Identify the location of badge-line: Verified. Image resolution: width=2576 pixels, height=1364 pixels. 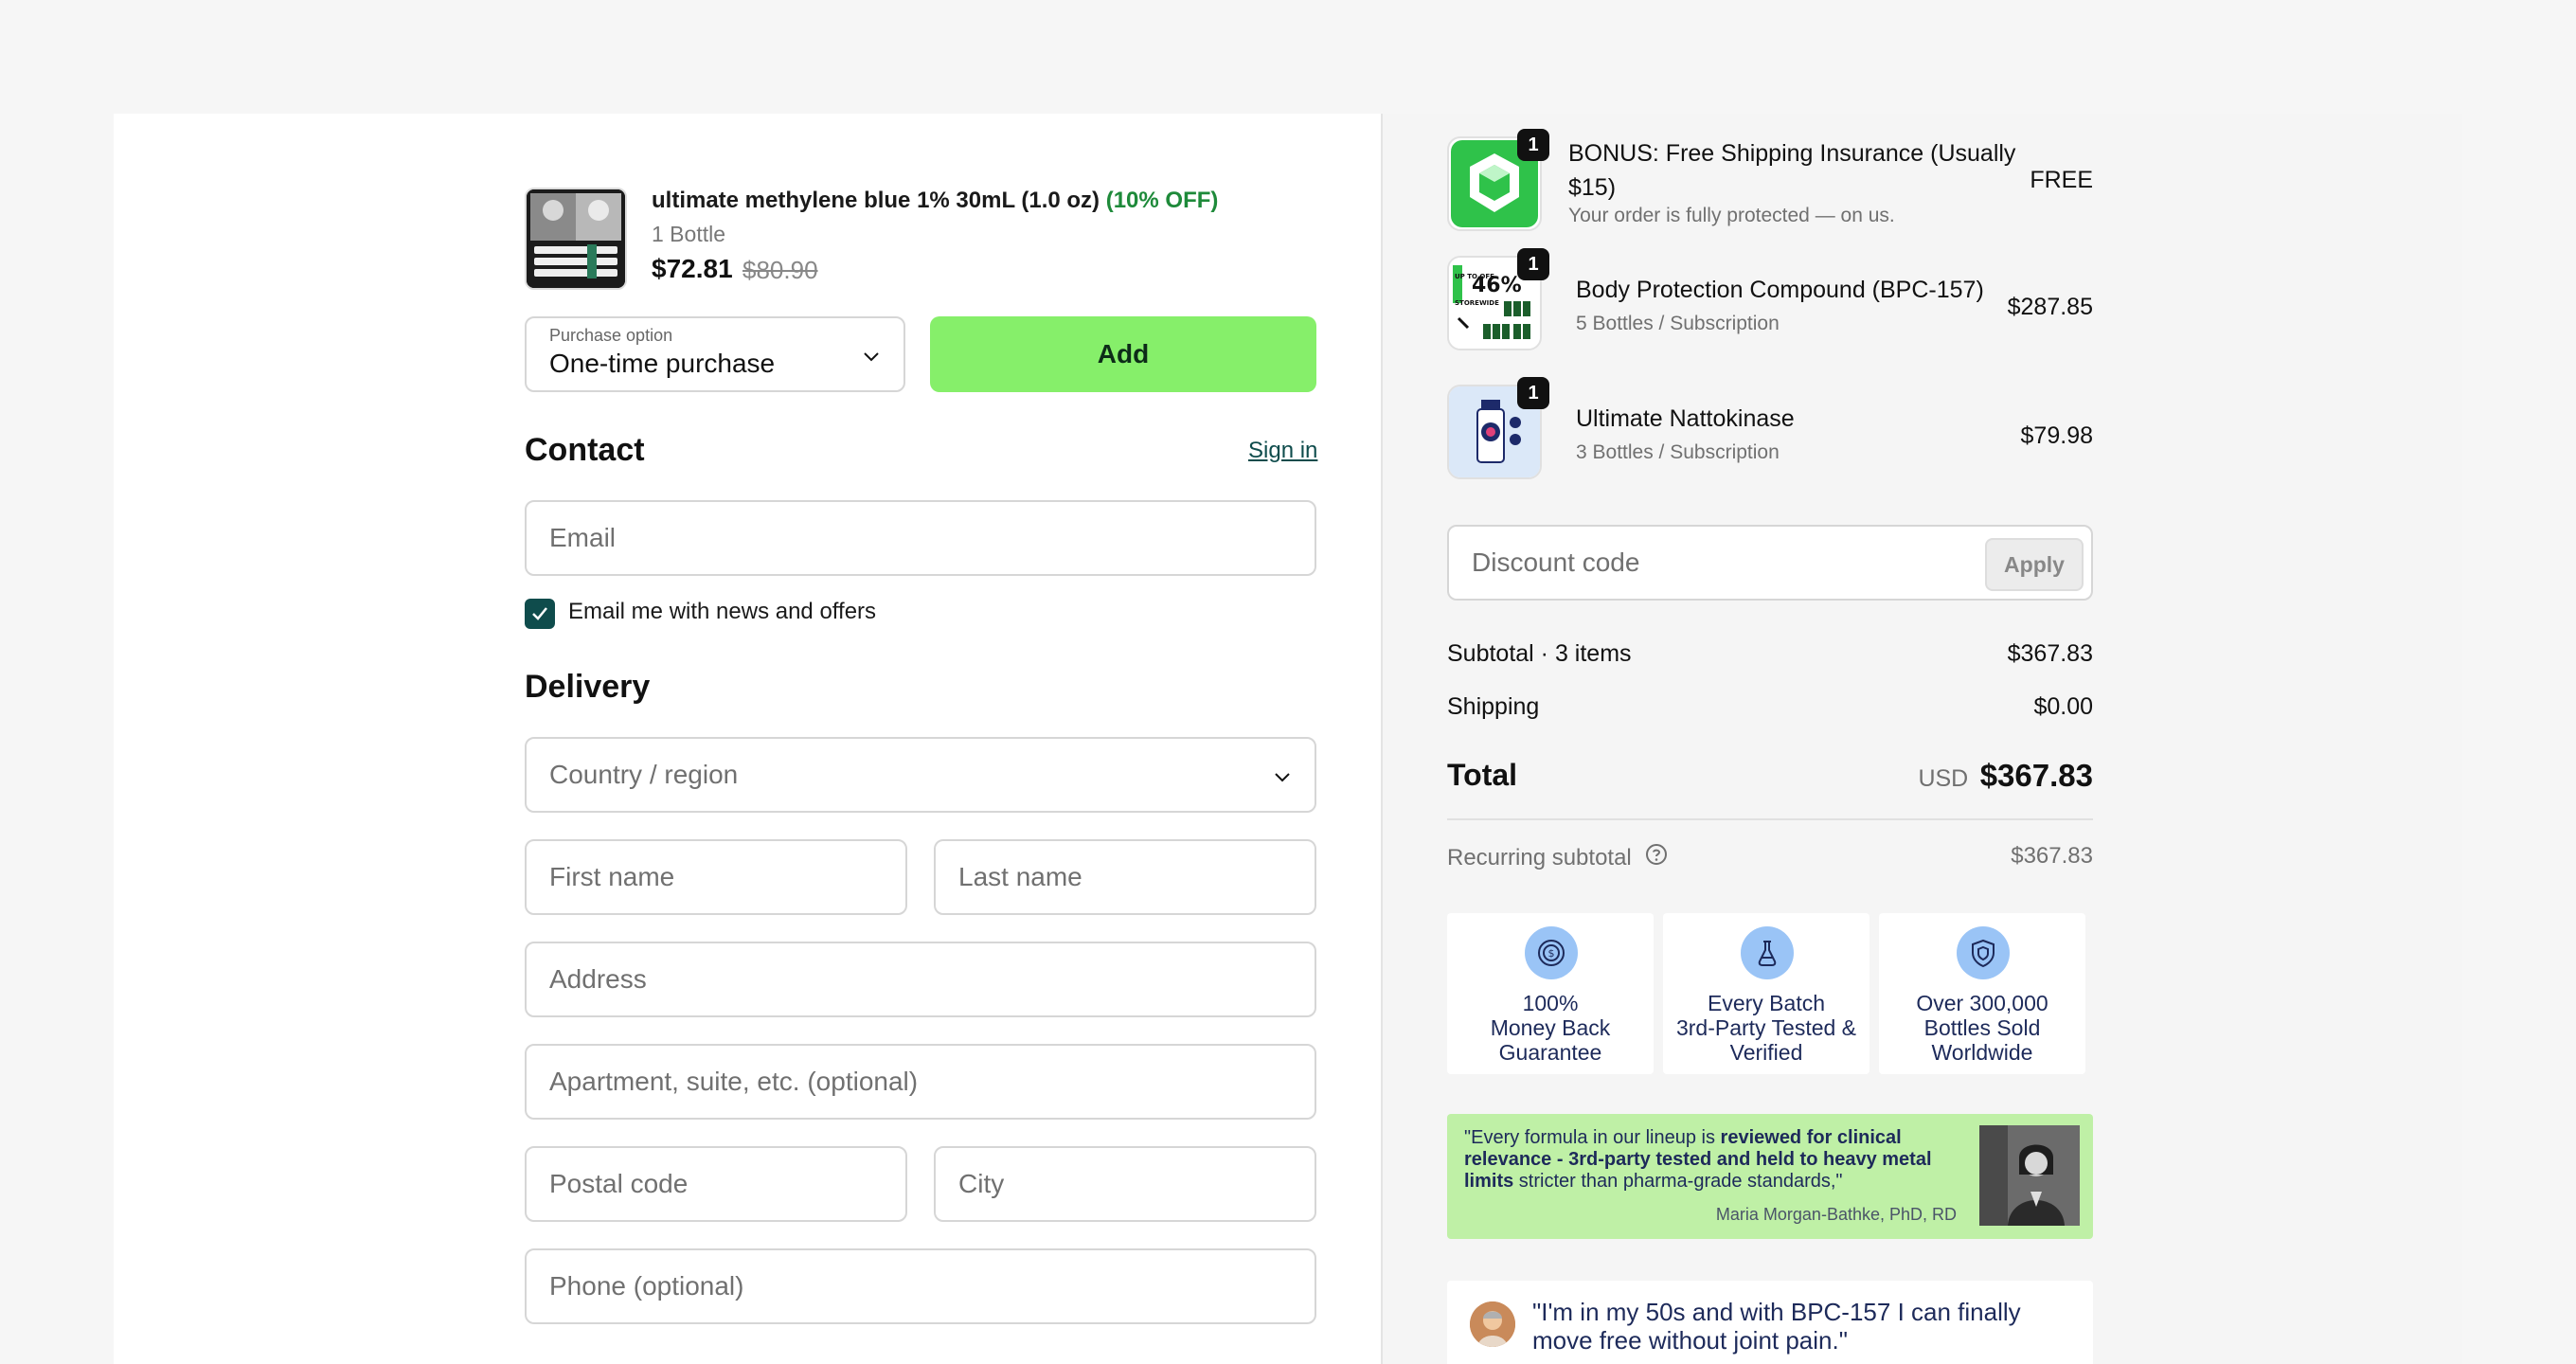
(1766, 1052).